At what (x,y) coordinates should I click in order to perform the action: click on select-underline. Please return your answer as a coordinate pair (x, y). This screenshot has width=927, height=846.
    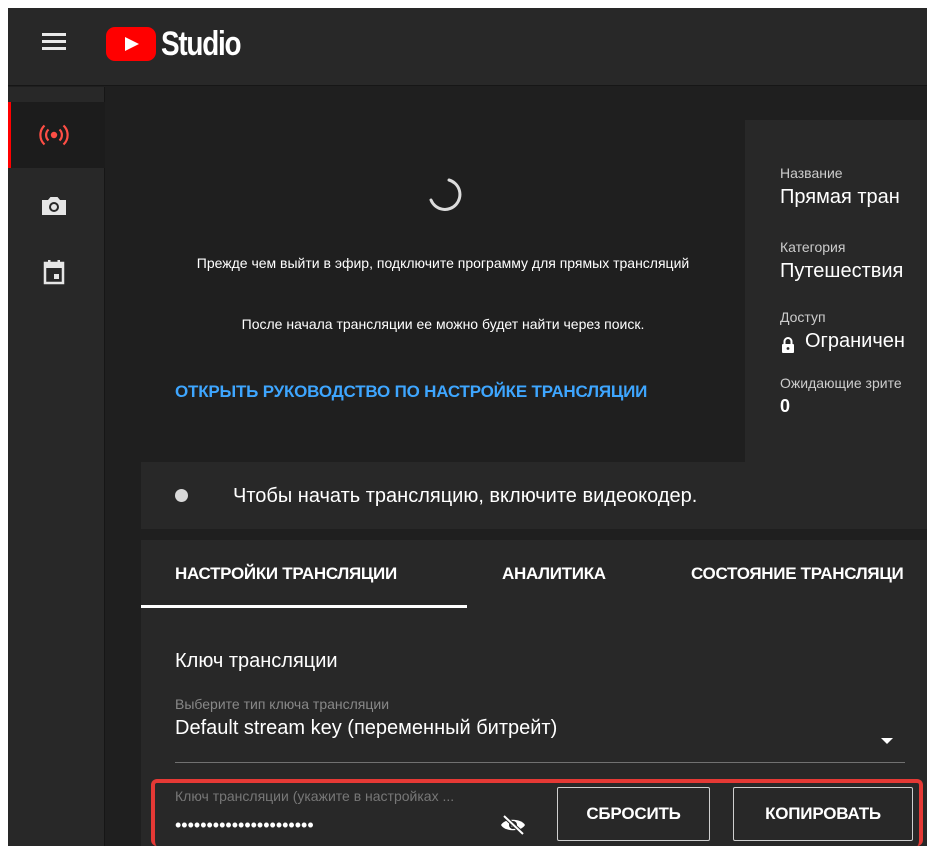
    Looking at the image, I should click on (540, 762).